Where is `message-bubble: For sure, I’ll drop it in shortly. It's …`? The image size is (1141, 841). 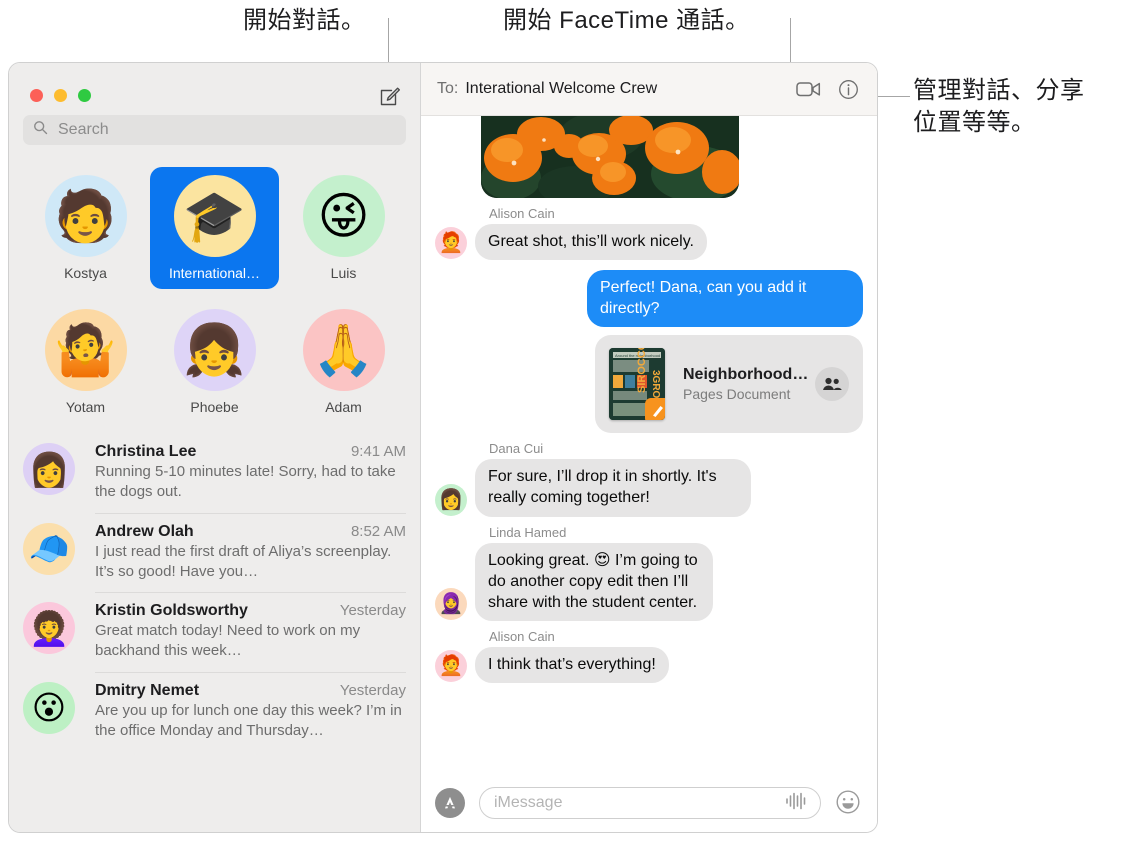
message-bubble: For sure, I’ll drop it in shortly. It's … is located at coordinates (613, 488).